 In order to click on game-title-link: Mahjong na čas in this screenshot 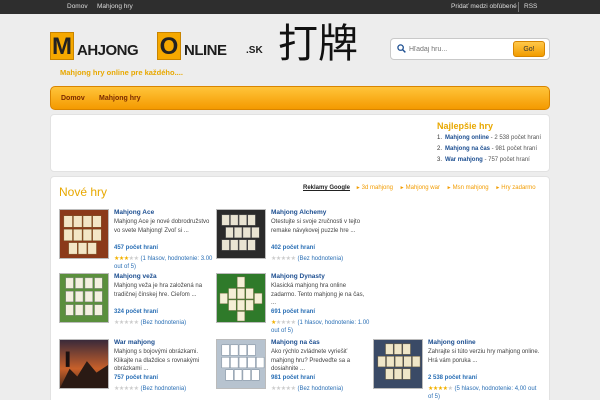, I will do `click(295, 342)`.